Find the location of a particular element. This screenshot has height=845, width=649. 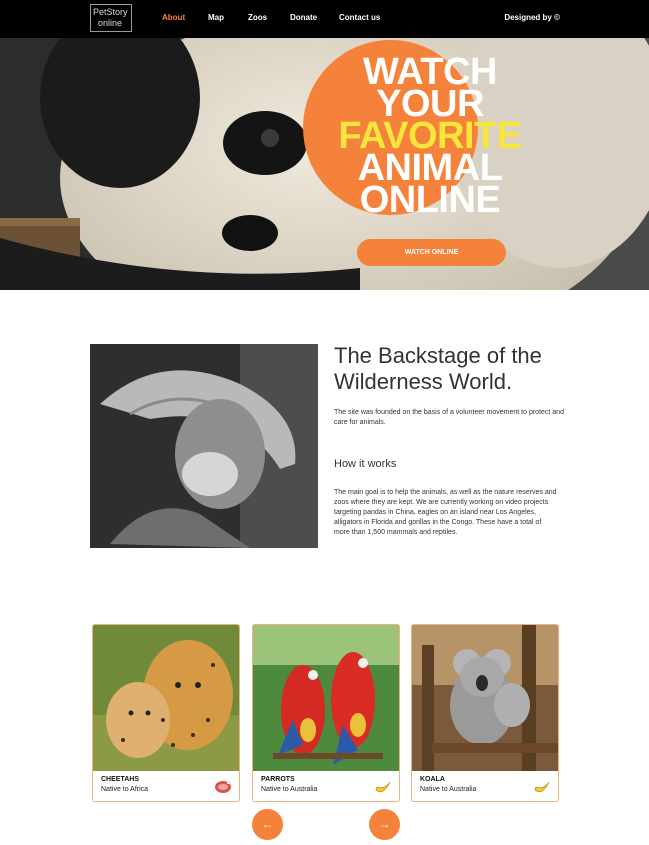

animal-card-koala: KOALA Native to Australia is located at coordinates (485, 713).